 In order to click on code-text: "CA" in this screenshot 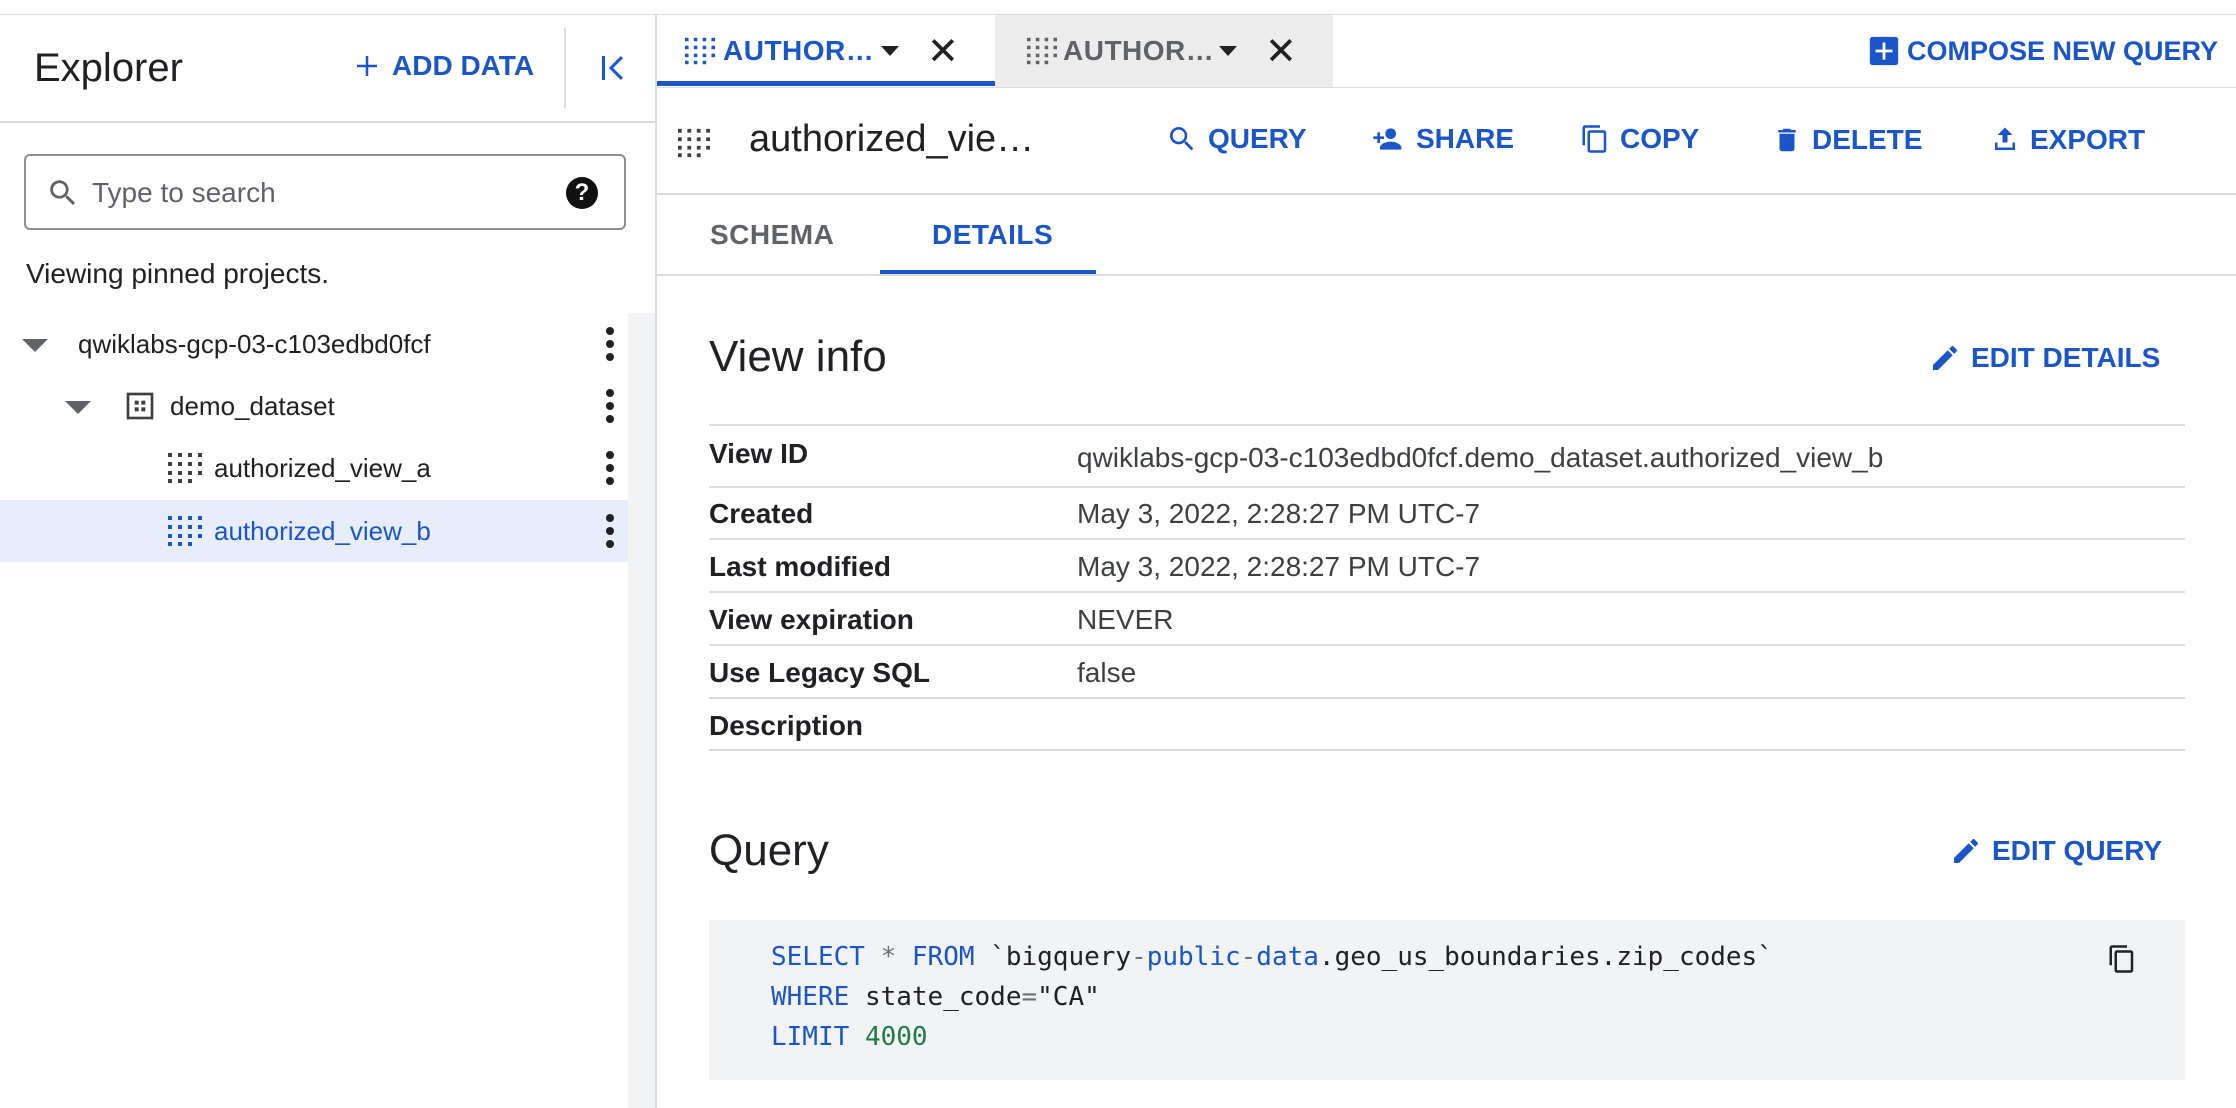, I will do `click(1068, 997)`.